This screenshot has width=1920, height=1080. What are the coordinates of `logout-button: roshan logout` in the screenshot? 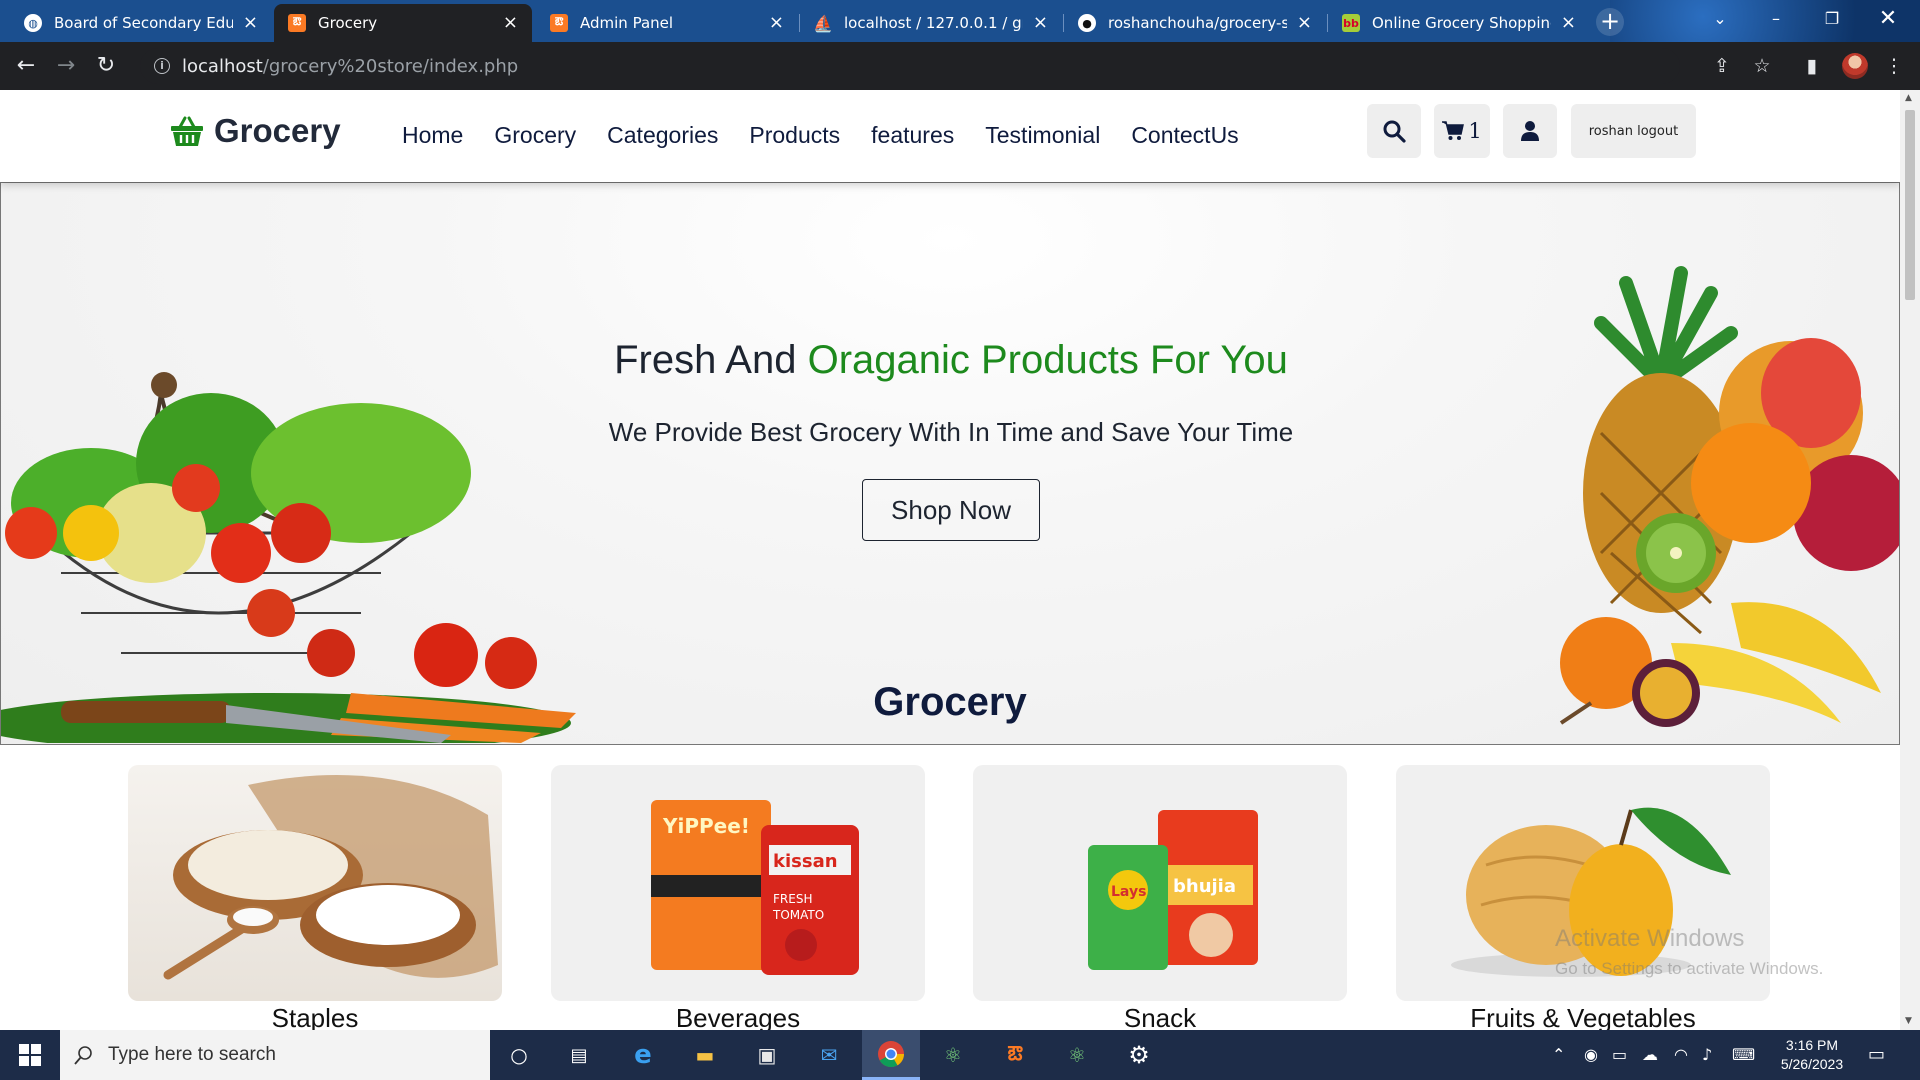 It's located at (1633, 131).